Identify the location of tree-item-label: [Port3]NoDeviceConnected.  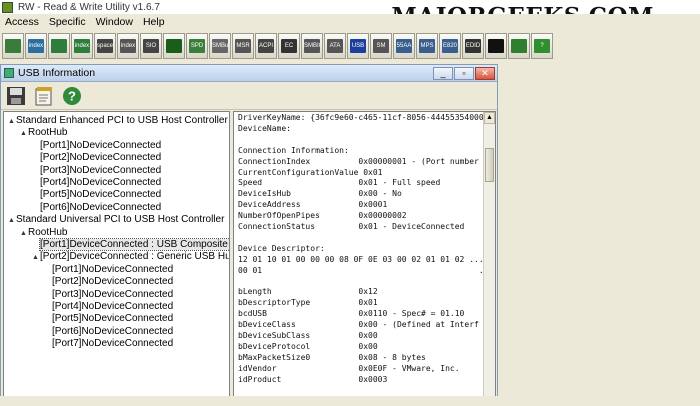
(101, 170).